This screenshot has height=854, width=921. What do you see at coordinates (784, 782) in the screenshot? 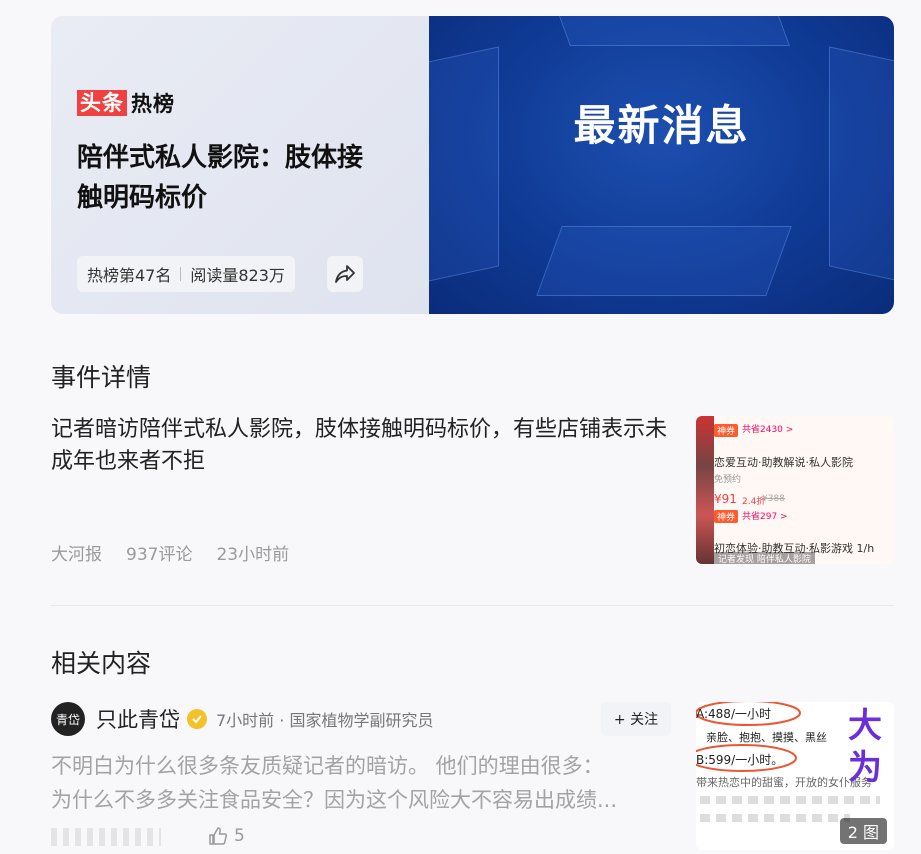
I see `thumb-line: 带来热恋中的甜蜜，开放的女仆服务` at bounding box center [784, 782].